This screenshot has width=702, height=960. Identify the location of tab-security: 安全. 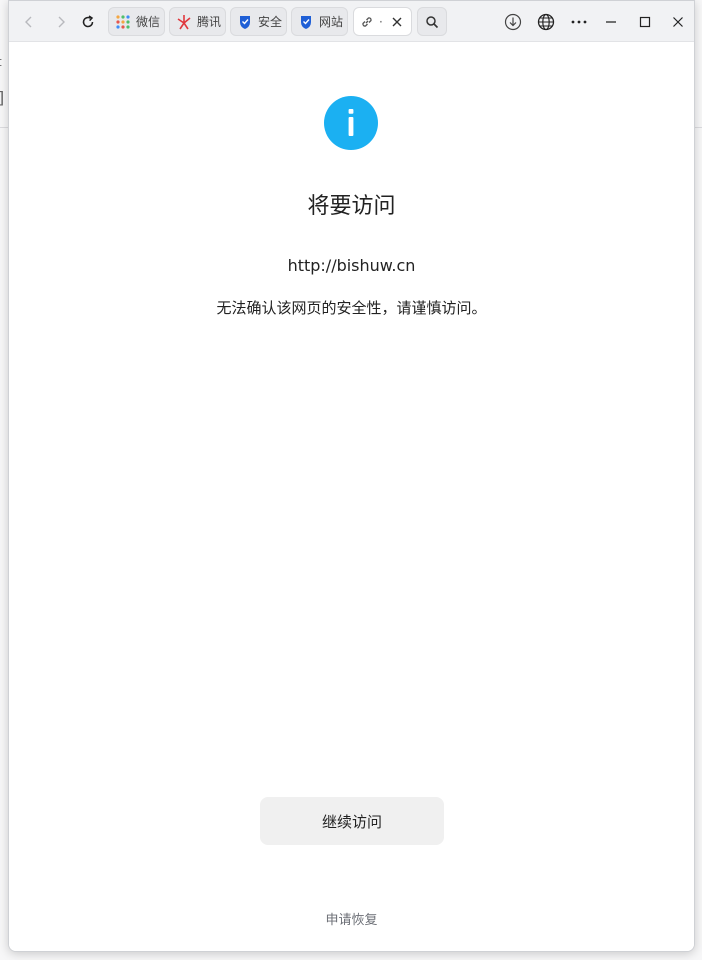
(258, 21).